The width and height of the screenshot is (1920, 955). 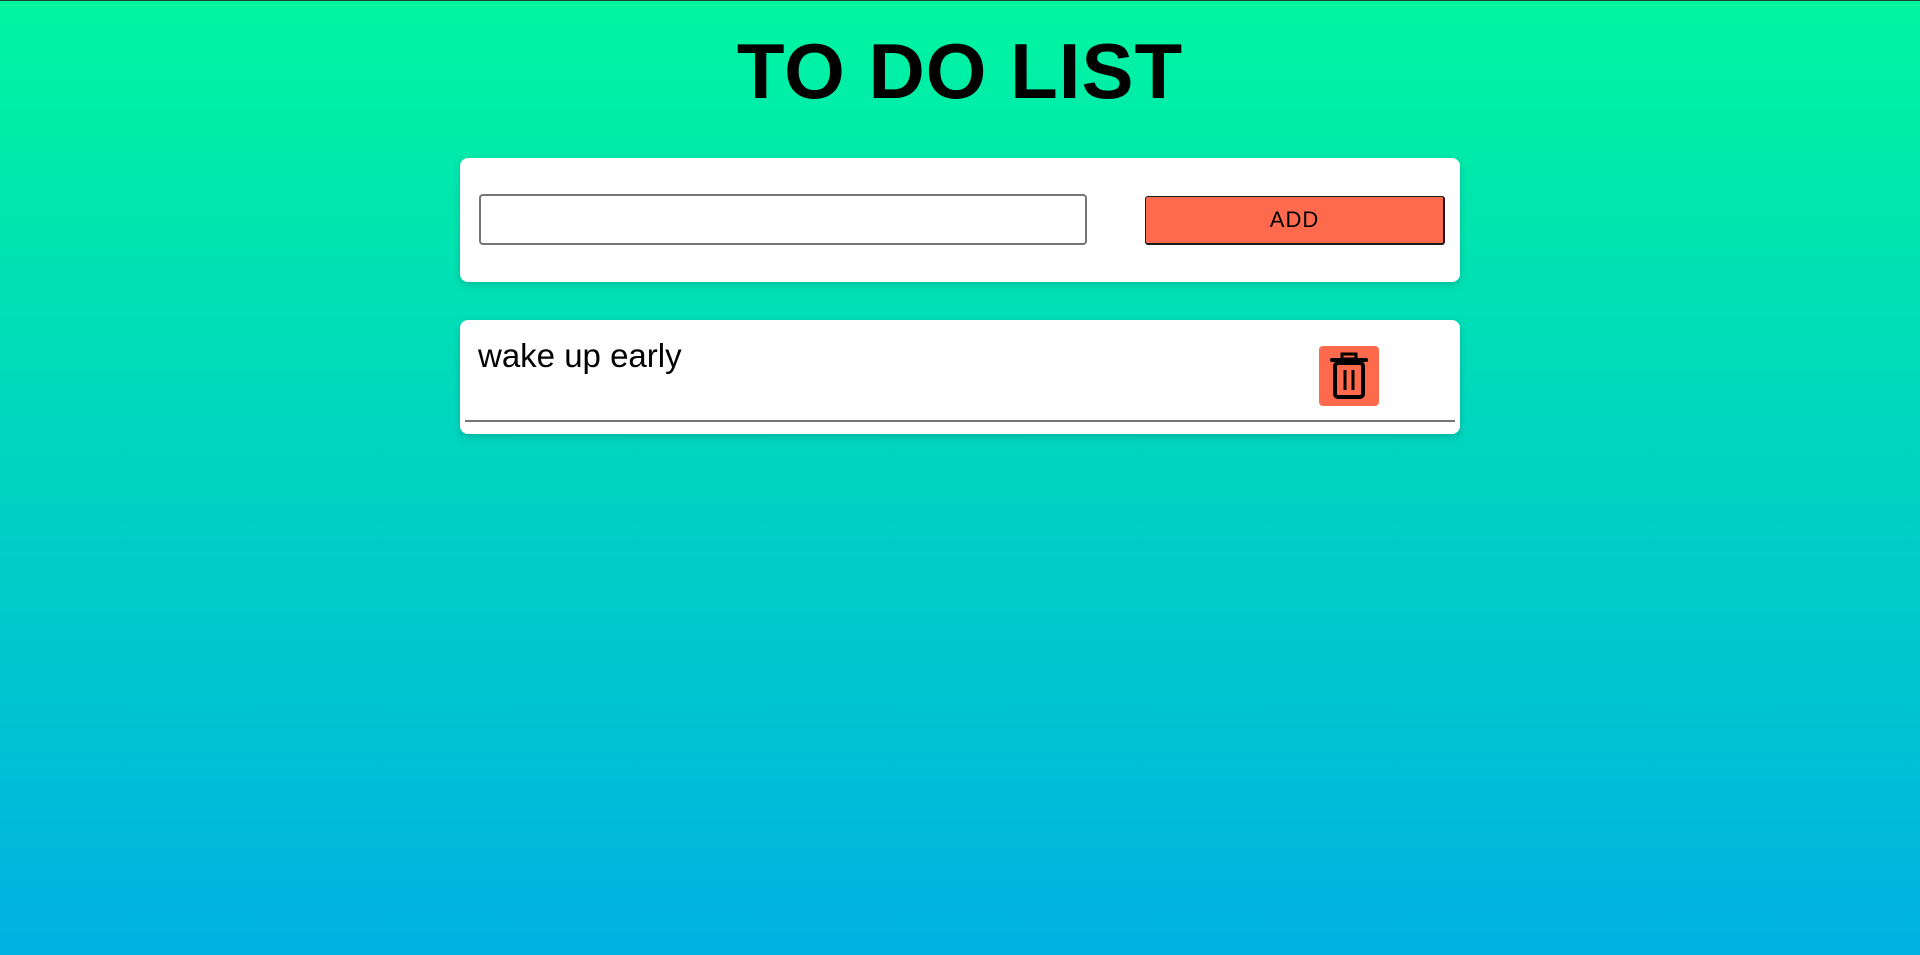 I want to click on task-list-card: wake up early, so click(x=960, y=377).